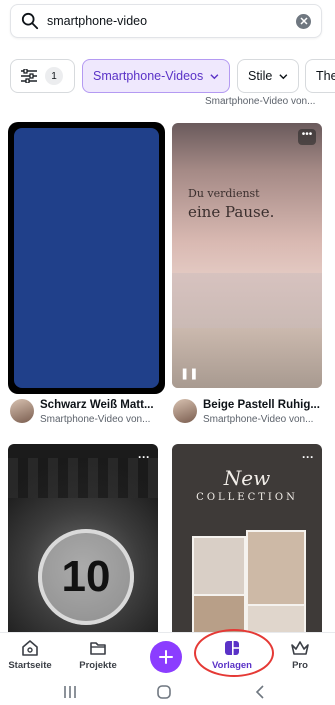  What do you see at coordinates (247, 478) in the screenshot?
I see `template-text: New` at bounding box center [247, 478].